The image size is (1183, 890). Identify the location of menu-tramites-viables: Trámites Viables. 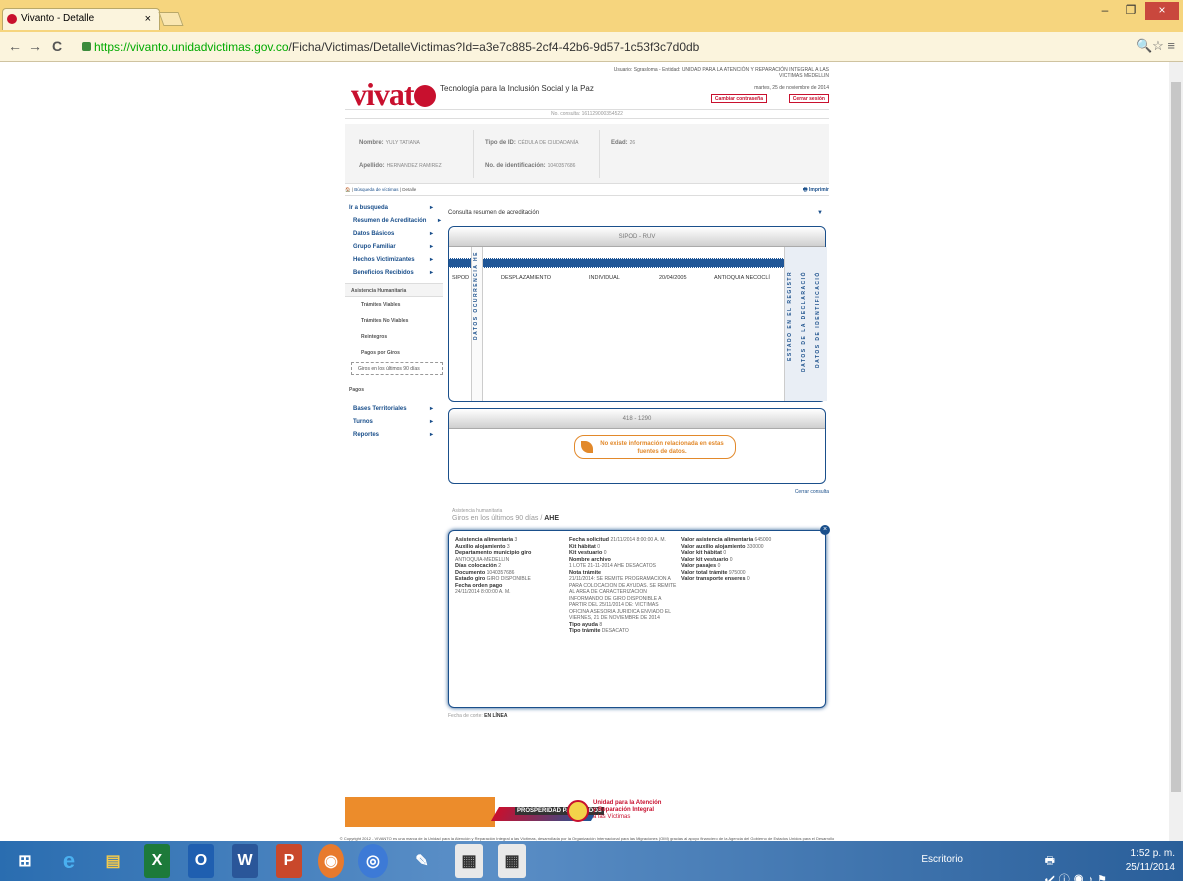
(394, 305).